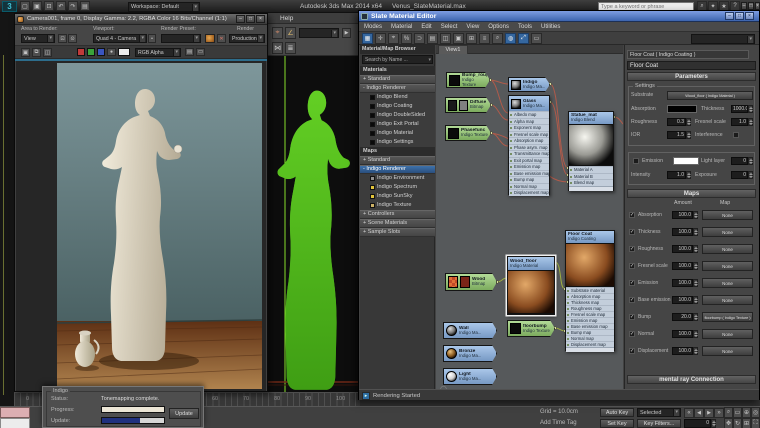  Describe the element at coordinates (498, 27) in the screenshot. I see `menu-options: Options` at that location.